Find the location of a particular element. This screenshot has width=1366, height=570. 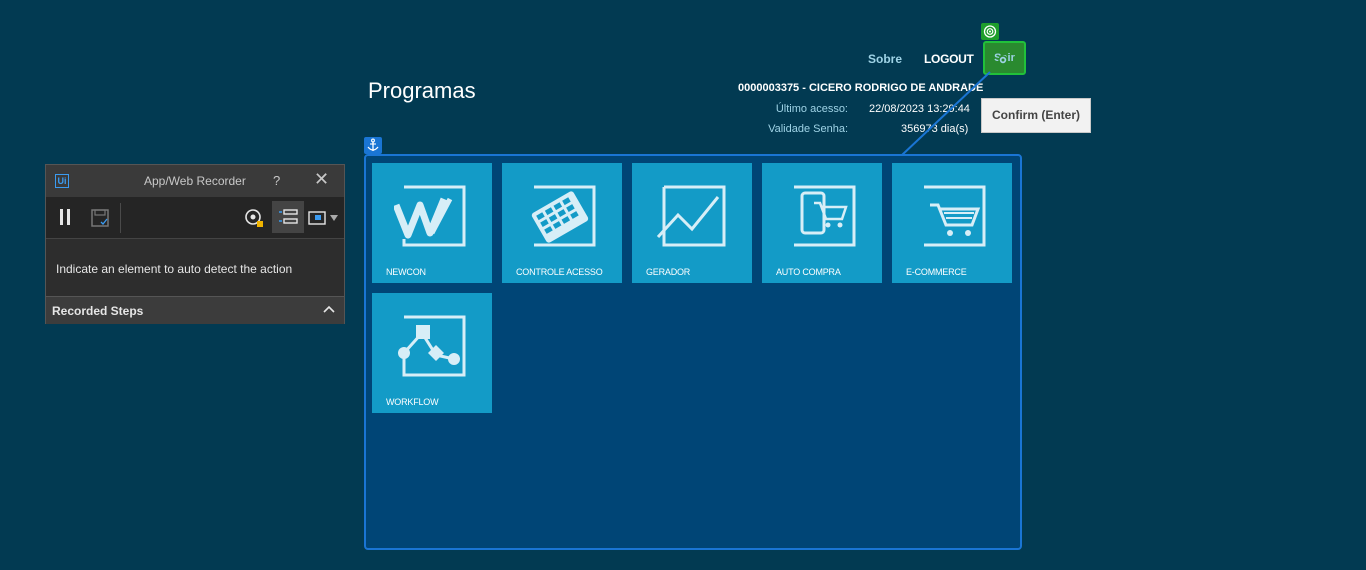

mobile-cart-icon is located at coordinates (825, 216).